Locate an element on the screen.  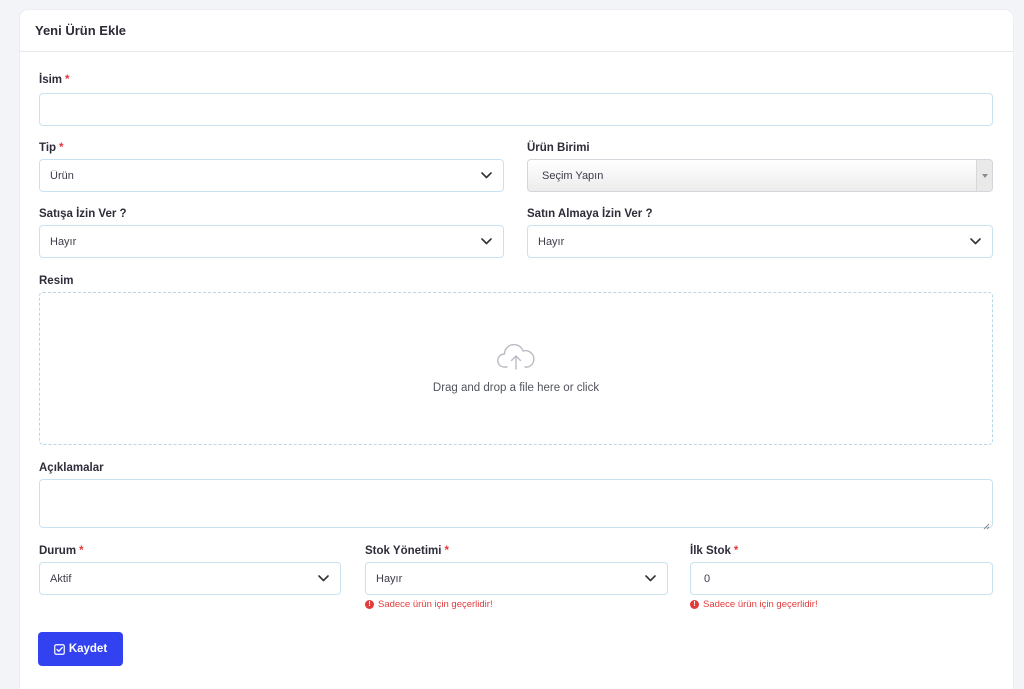
type-select: Ürün is located at coordinates (271, 175).